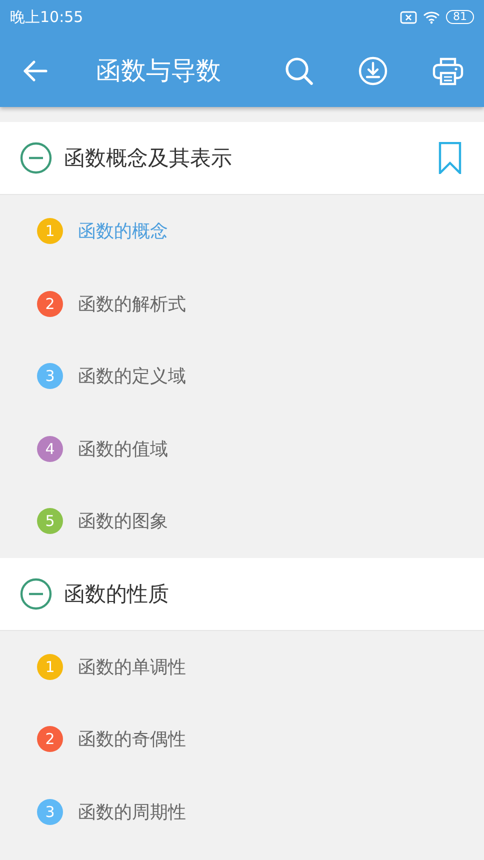 This screenshot has height=860, width=484. I want to click on lesson-item: 1 函数的概念, so click(242, 231).